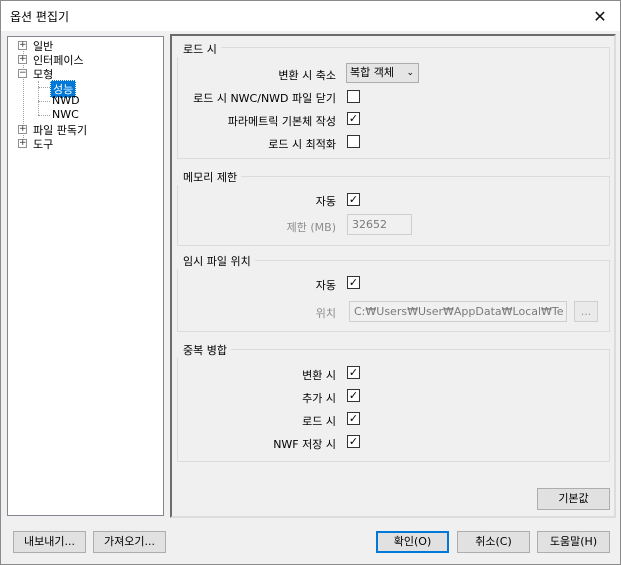  What do you see at coordinates (264, 98) in the screenshot?
I see `close-nwc-nwd-label: 로드 시 NWC/NWD 파일 닫기` at bounding box center [264, 98].